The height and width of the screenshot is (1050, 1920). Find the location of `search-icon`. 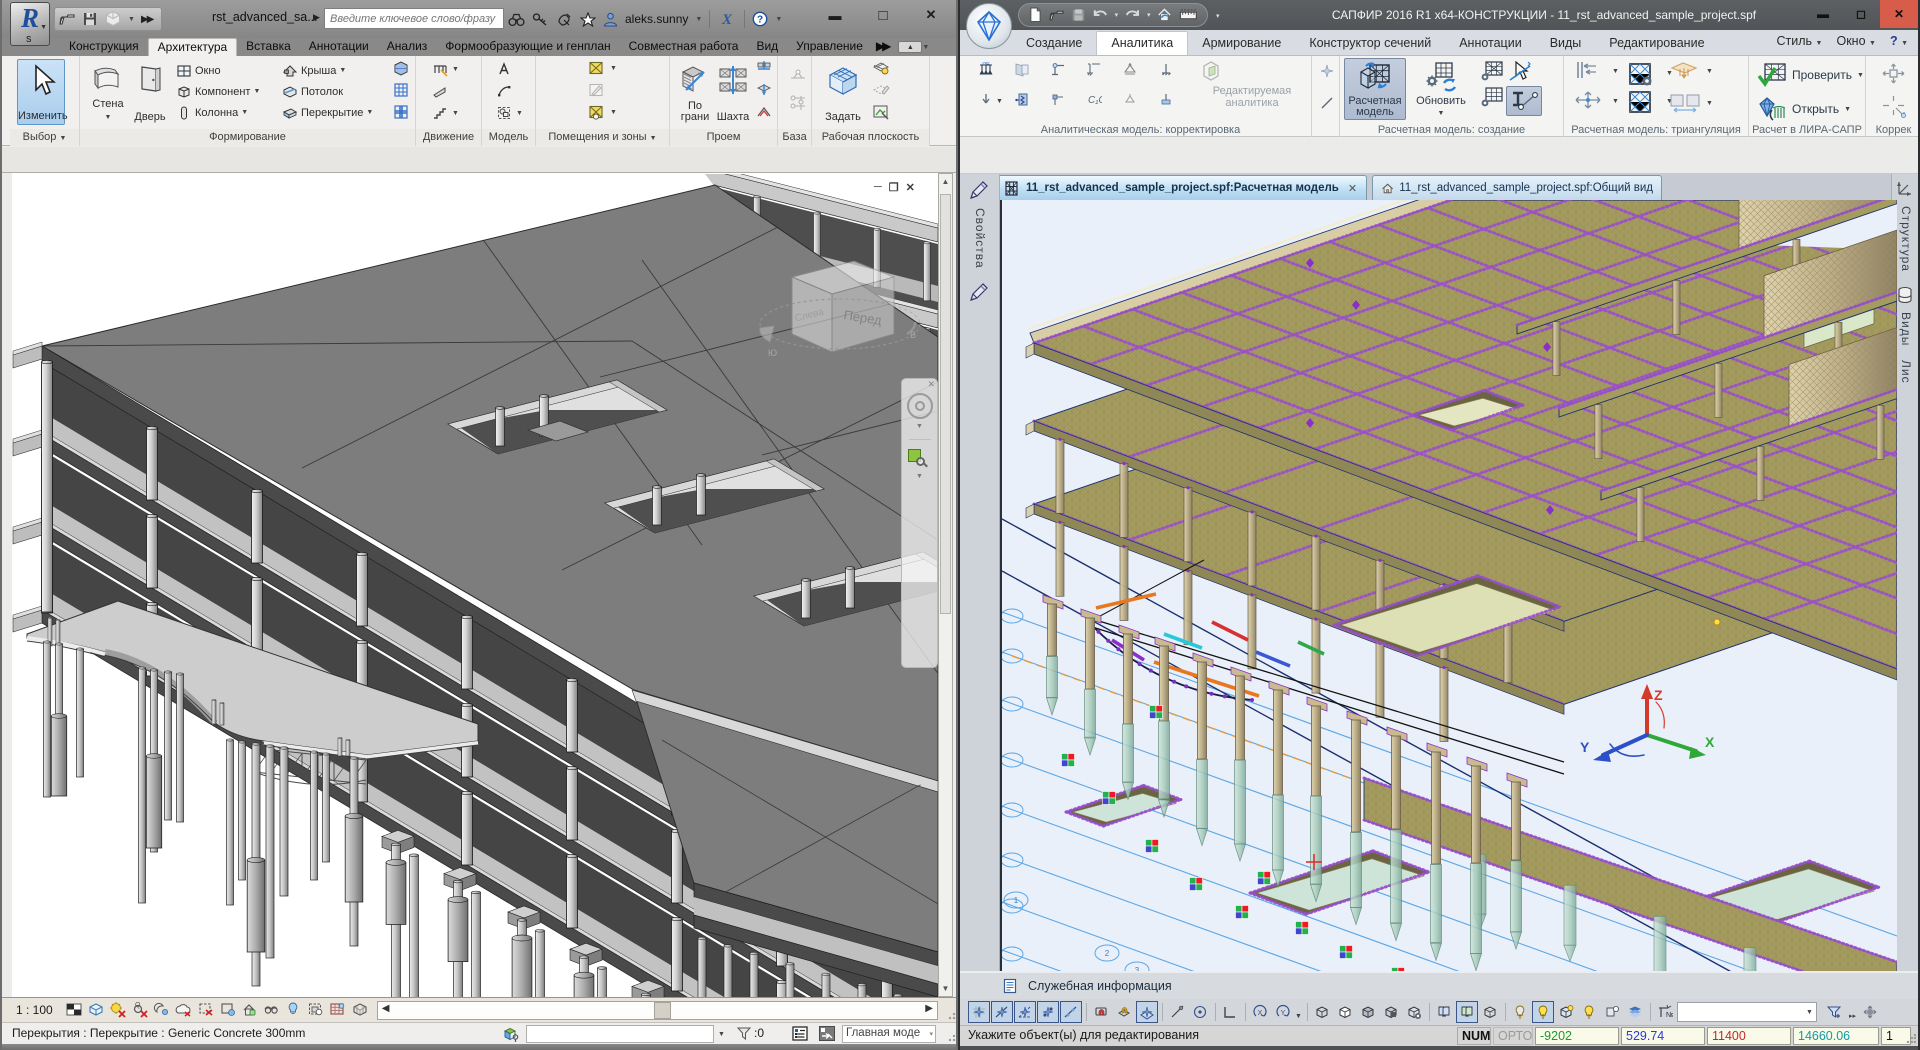

search-icon is located at coordinates (516, 19).